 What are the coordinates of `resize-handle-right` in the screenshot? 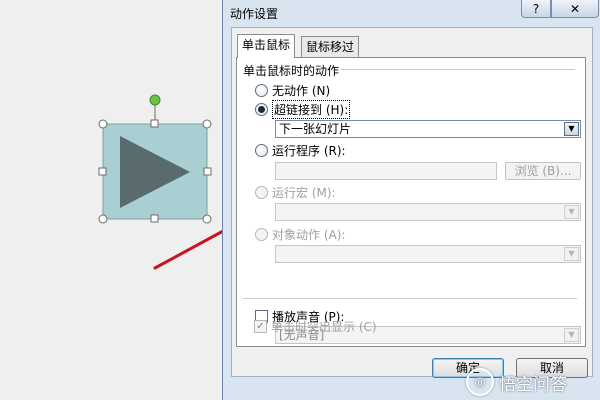 It's located at (207, 171).